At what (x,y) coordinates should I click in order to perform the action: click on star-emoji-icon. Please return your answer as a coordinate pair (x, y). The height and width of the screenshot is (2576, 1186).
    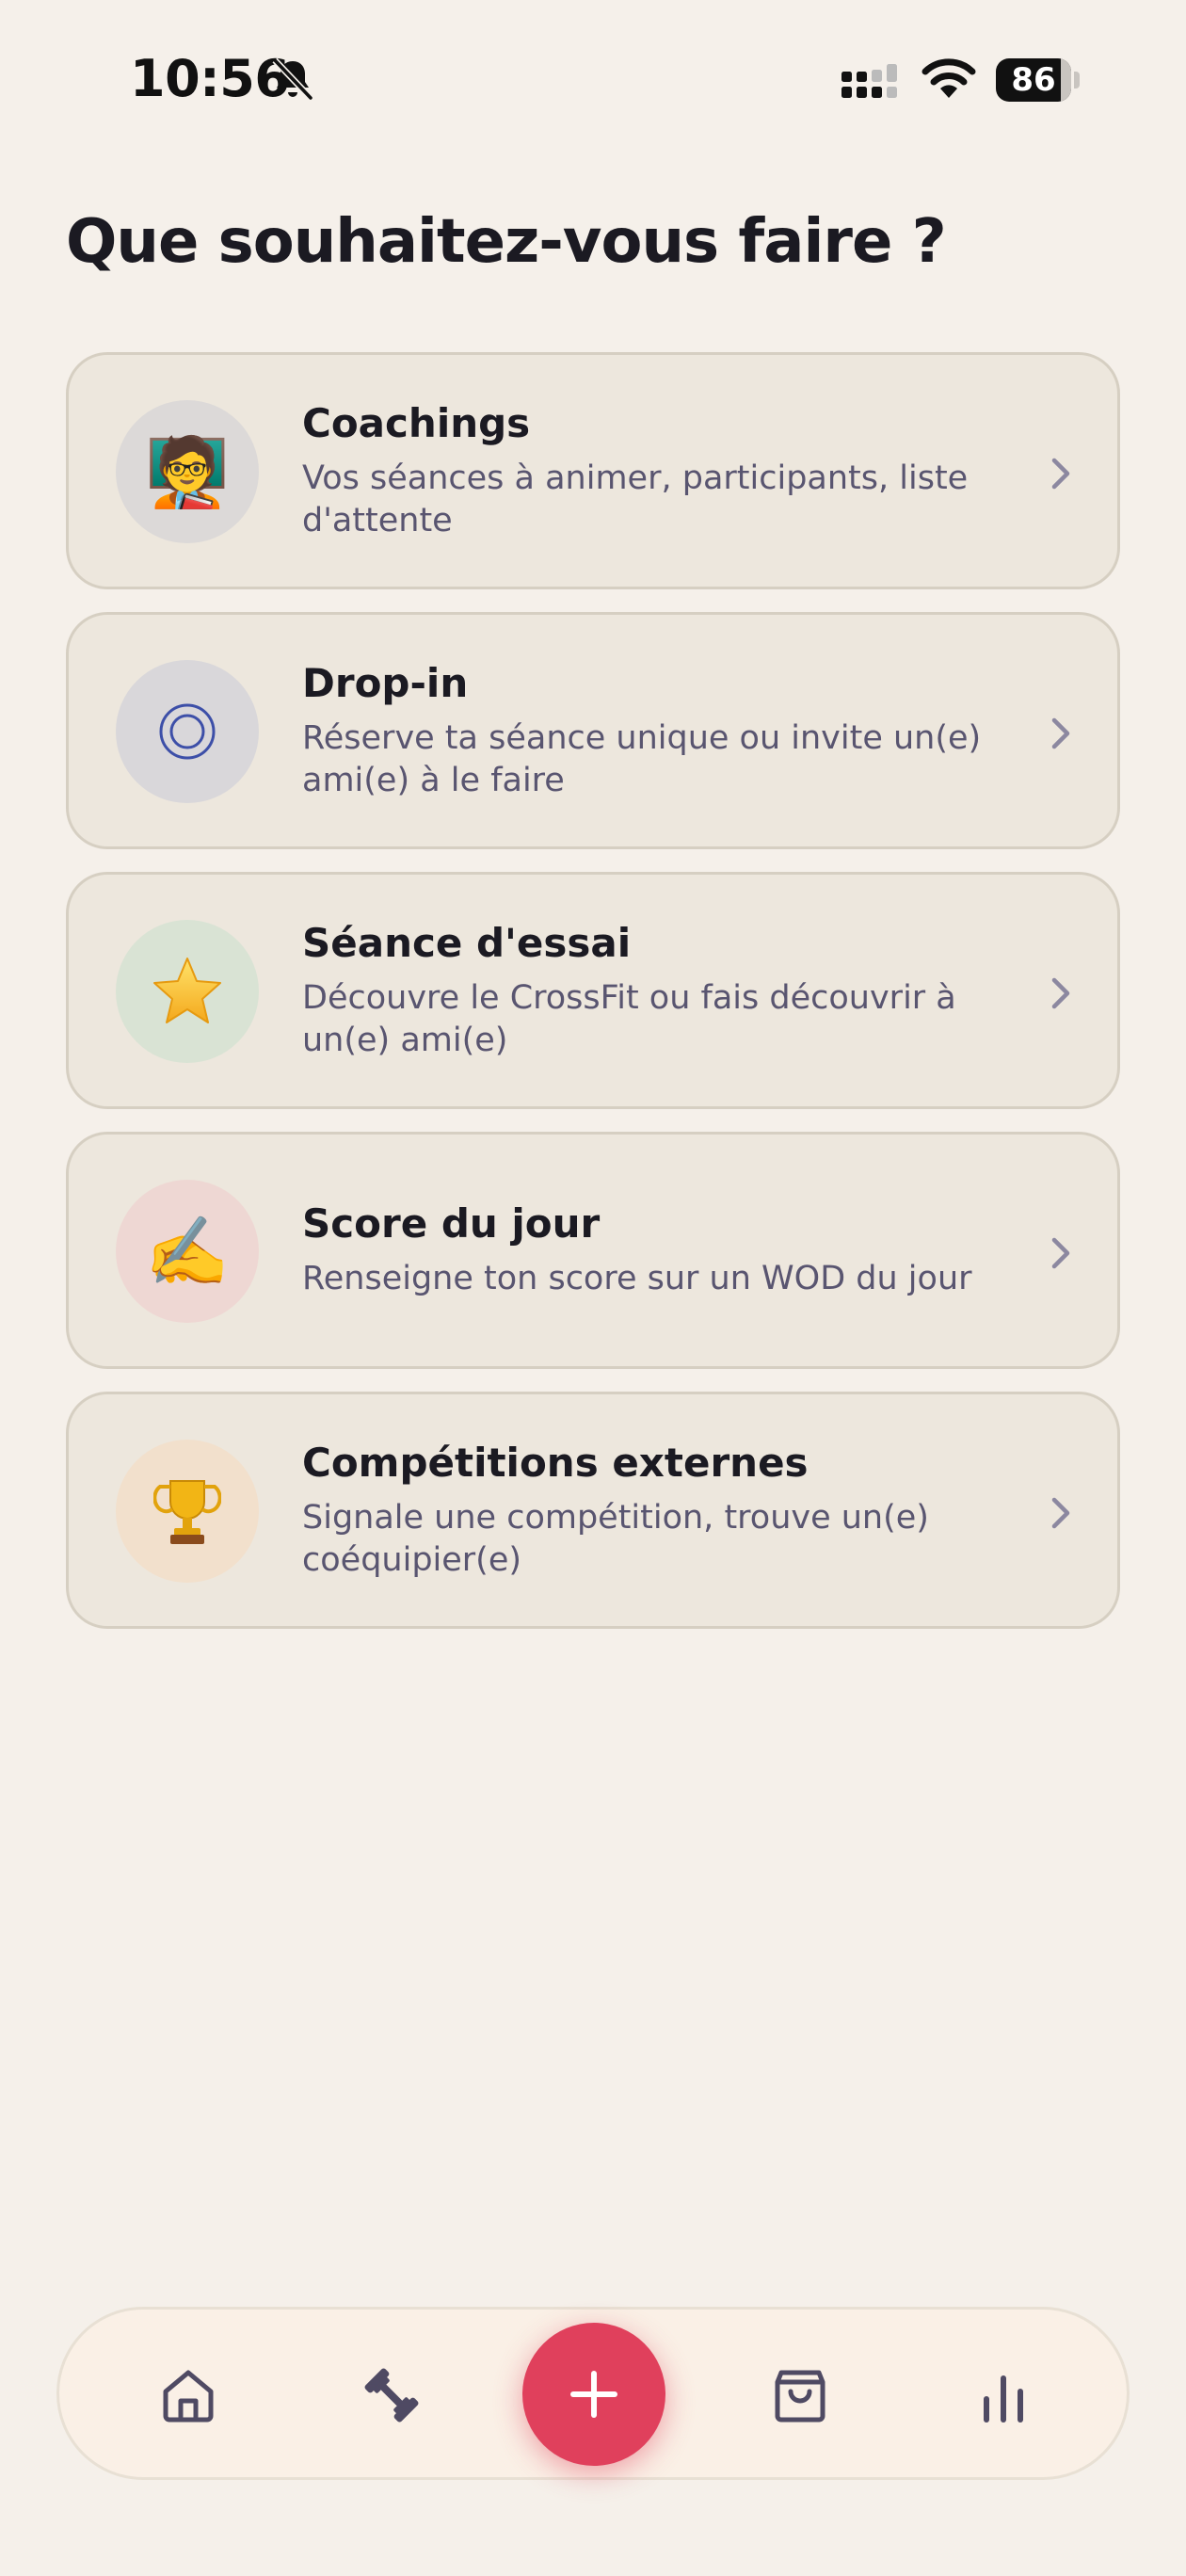
    Looking at the image, I should click on (187, 991).